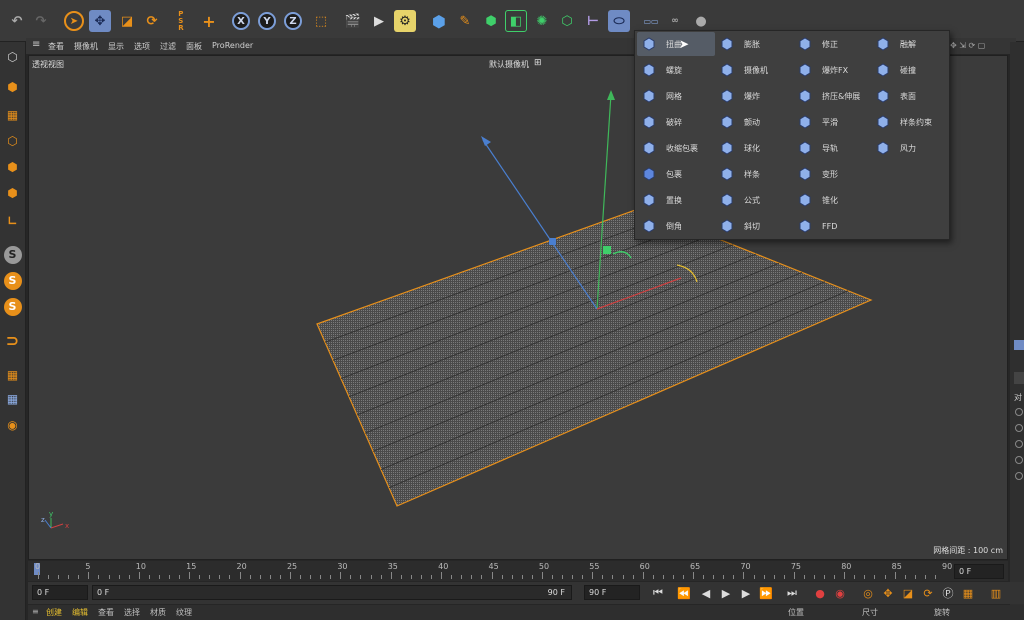 The width and height of the screenshot is (1024, 620). Describe the element at coordinates (832, 122) in the screenshot. I see `deformer-item: 平滑` at that location.